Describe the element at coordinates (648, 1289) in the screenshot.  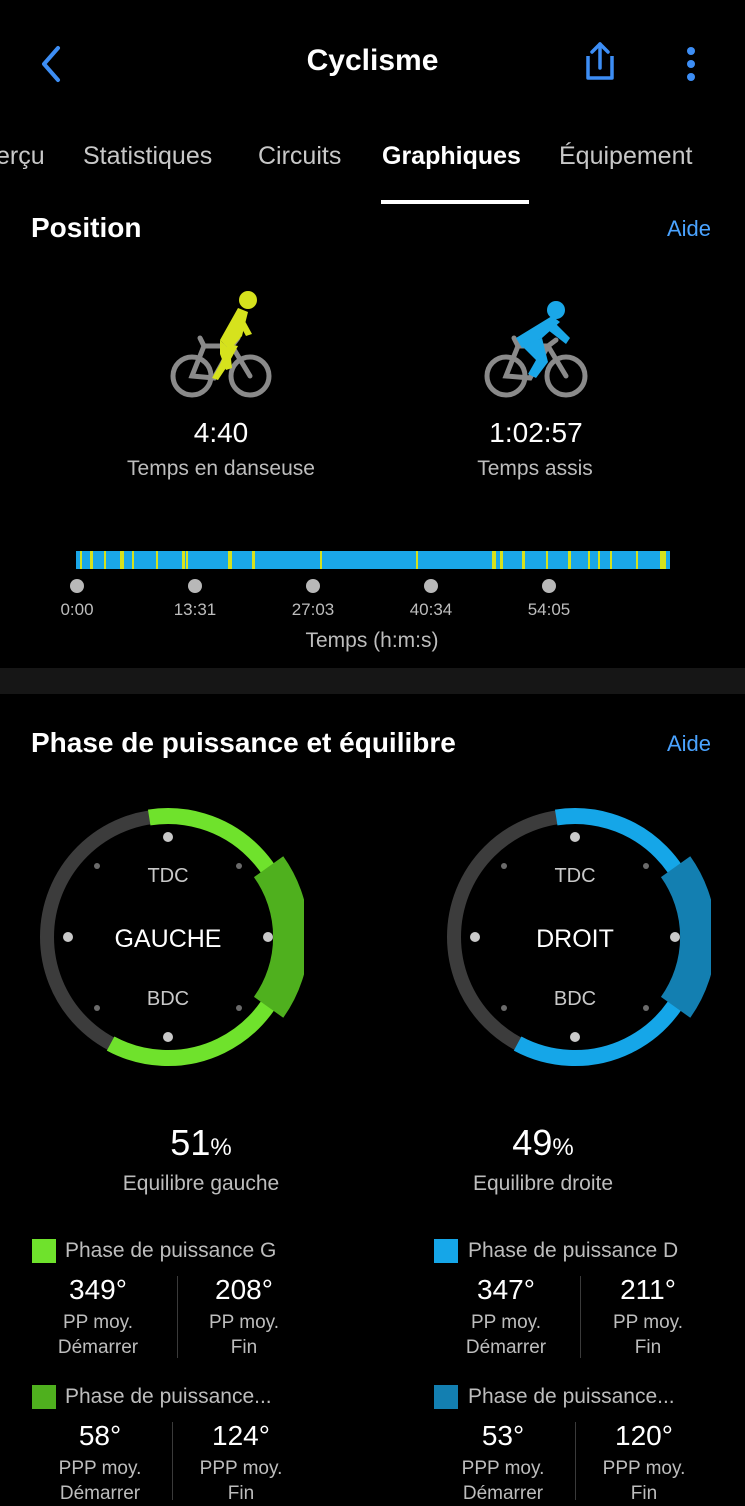
I see `right-pp-end-value: 211°` at that location.